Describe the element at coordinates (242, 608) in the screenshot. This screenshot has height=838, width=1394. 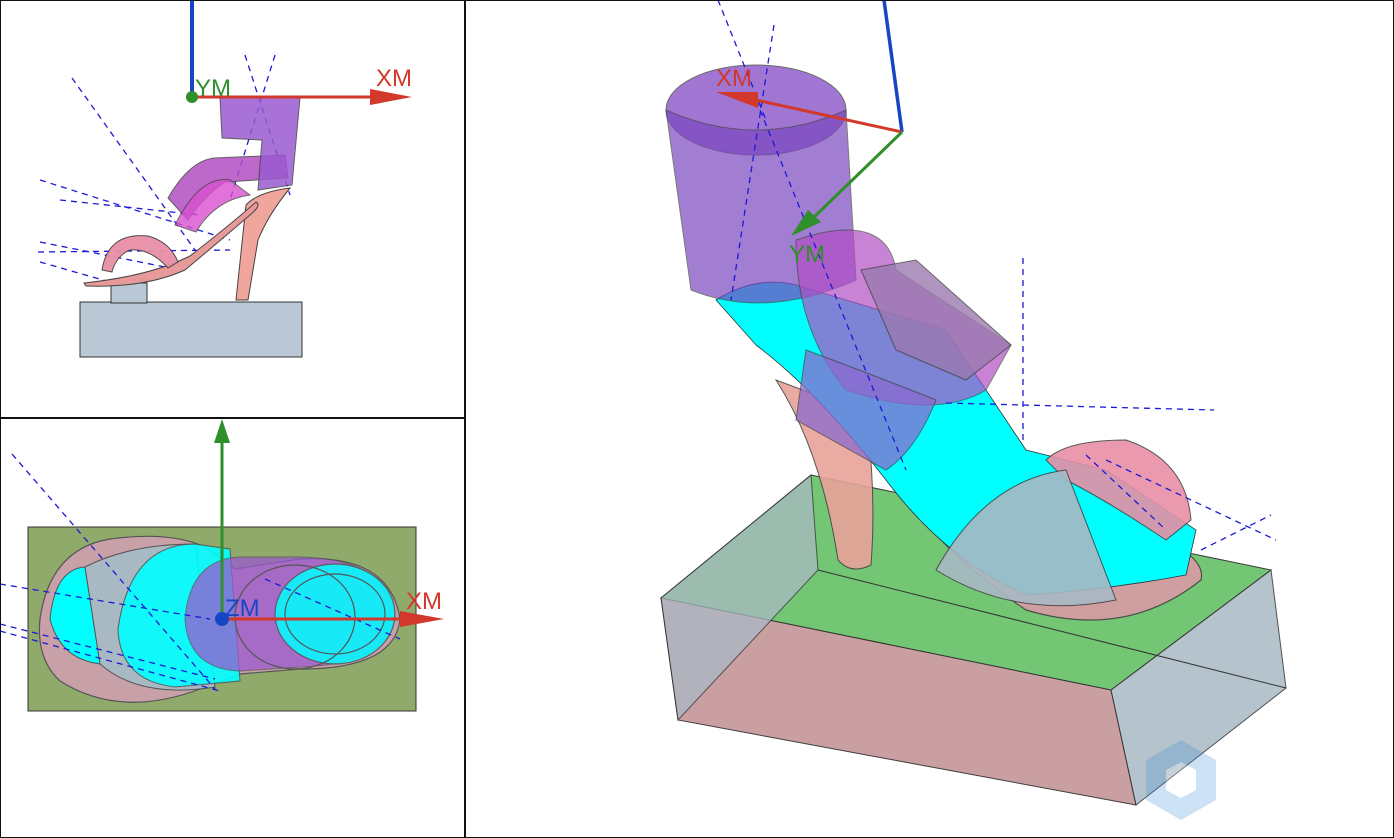
I see `z-axis-label: ZM` at that location.